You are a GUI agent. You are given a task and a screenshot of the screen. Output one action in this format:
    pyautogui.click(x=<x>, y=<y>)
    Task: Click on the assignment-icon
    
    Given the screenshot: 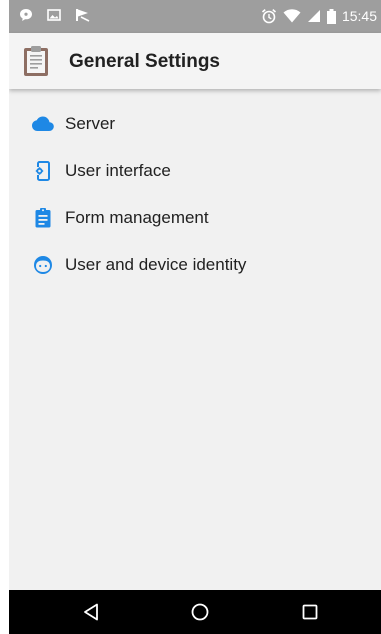 What is the action you would take?
    pyautogui.click(x=43, y=218)
    